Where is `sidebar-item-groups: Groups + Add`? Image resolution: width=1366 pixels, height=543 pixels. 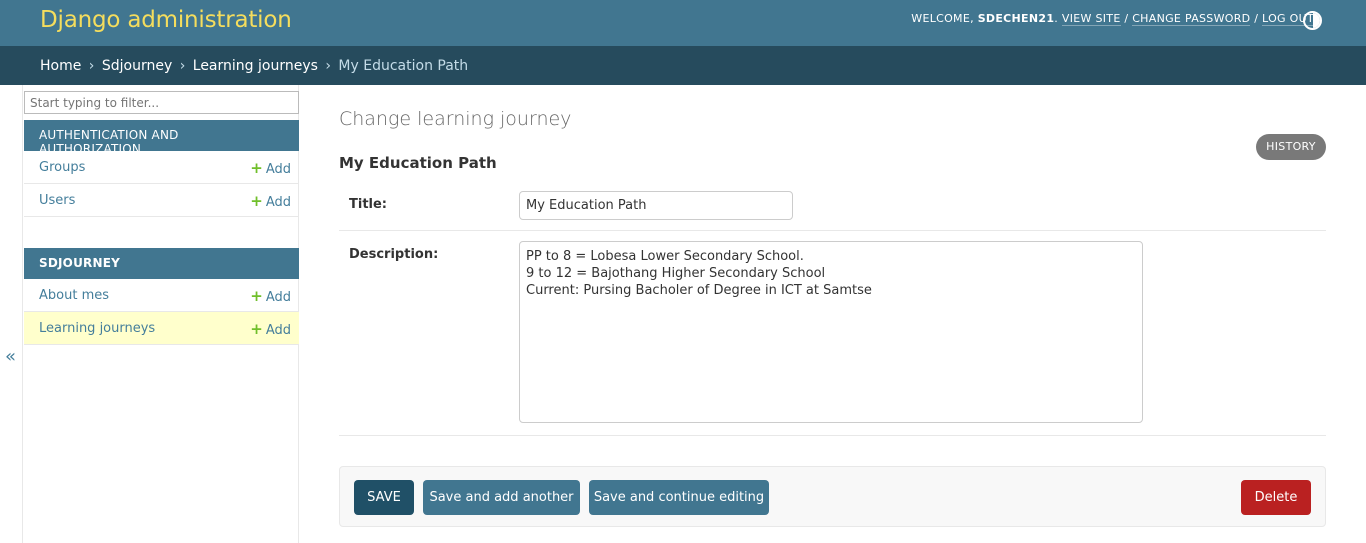 sidebar-item-groups: Groups + Add is located at coordinates (161, 167).